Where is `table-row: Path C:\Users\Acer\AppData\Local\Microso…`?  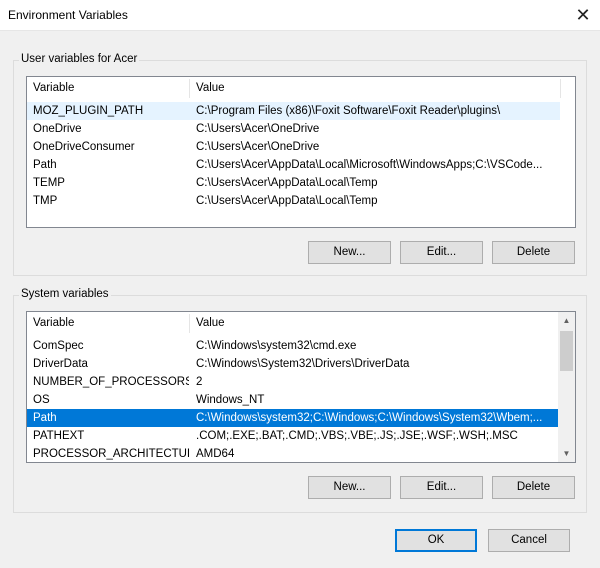 table-row: Path C:\Users\Acer\AppData\Local\Microso… is located at coordinates (293, 165).